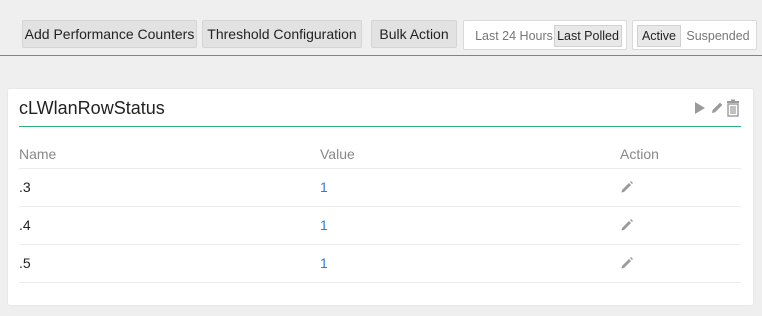  What do you see at coordinates (337, 154) in the screenshot?
I see `column-header-value: Value` at bounding box center [337, 154].